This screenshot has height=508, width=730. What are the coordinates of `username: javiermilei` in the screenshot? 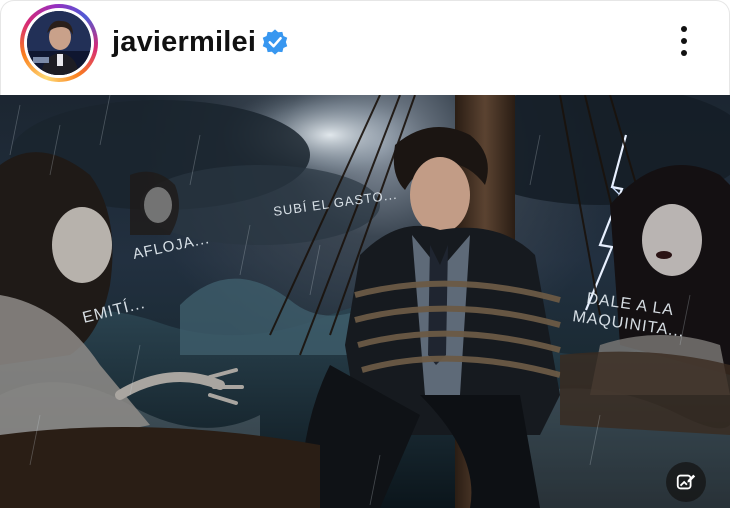 It's located at (184, 42).